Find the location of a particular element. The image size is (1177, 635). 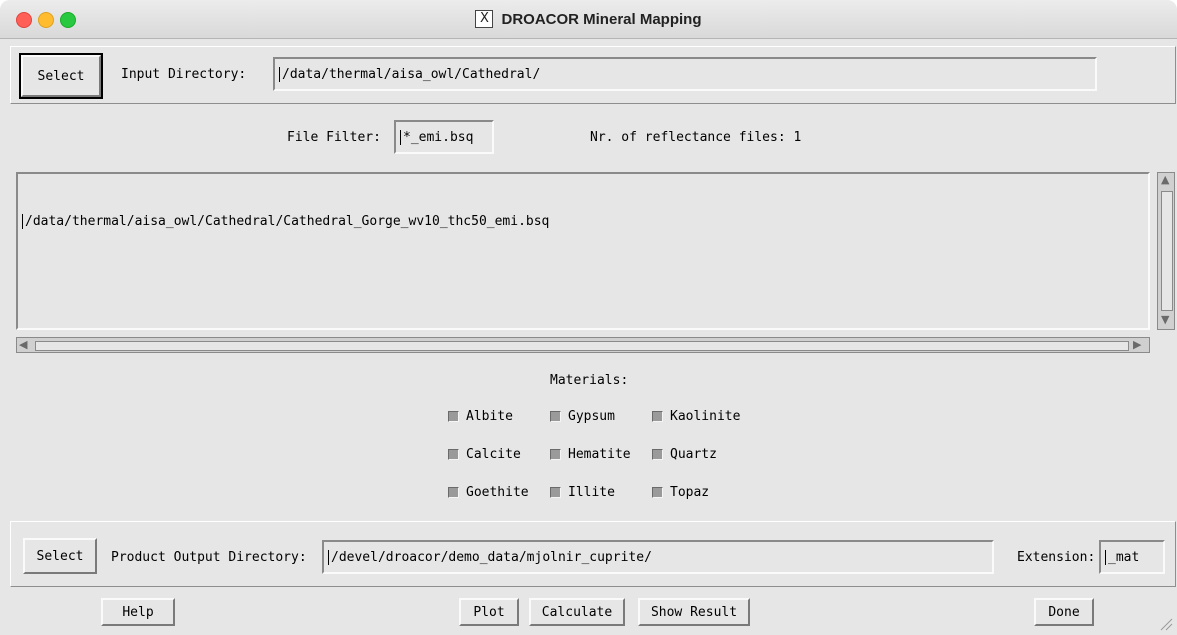

title-bar: X DROACOR Mineral Mapping is located at coordinates (588, 19).